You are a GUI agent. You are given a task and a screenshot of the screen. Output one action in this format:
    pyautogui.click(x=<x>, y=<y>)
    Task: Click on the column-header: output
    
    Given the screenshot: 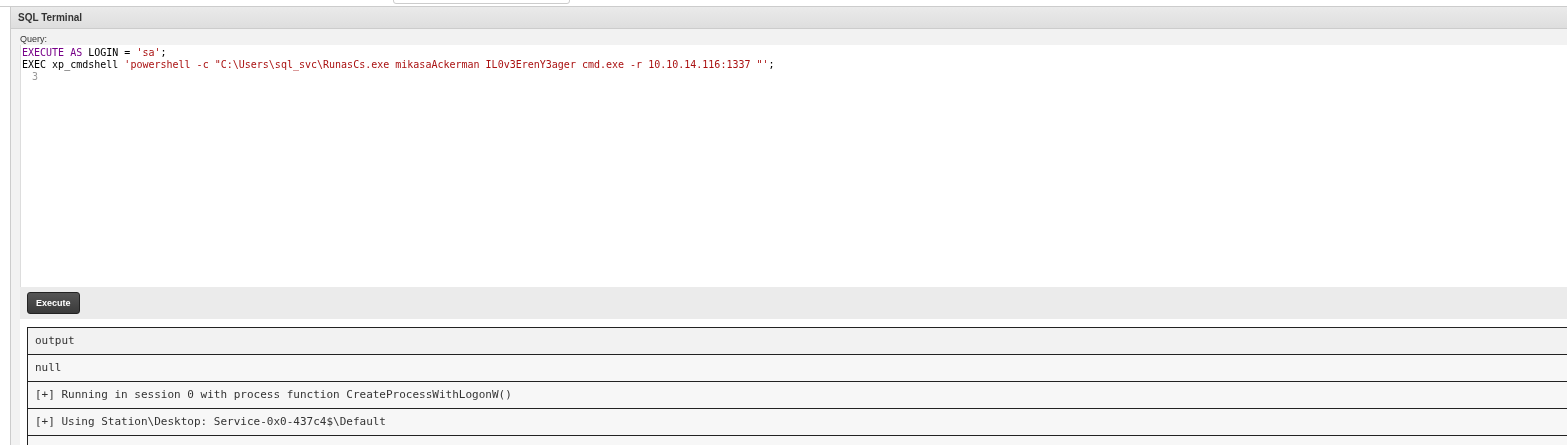 What is the action you would take?
    pyautogui.click(x=55, y=340)
    